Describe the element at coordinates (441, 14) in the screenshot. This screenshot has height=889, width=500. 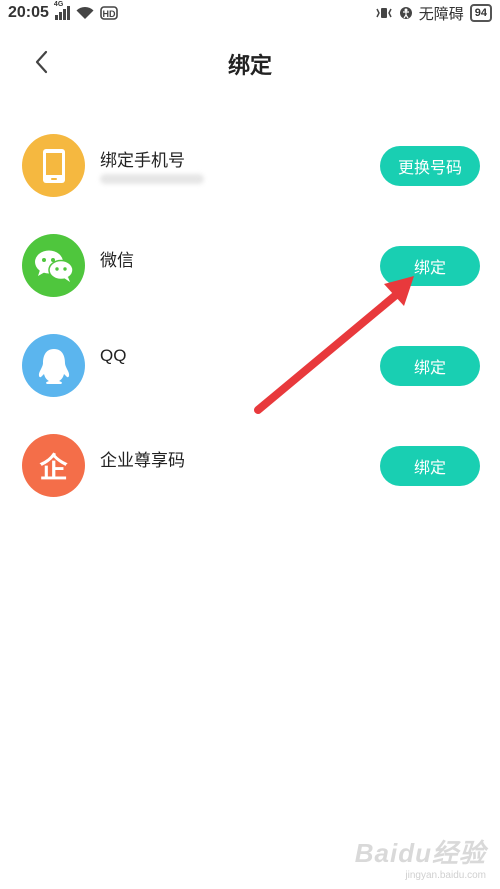
I see `accessibility-label: 无障碍` at that location.